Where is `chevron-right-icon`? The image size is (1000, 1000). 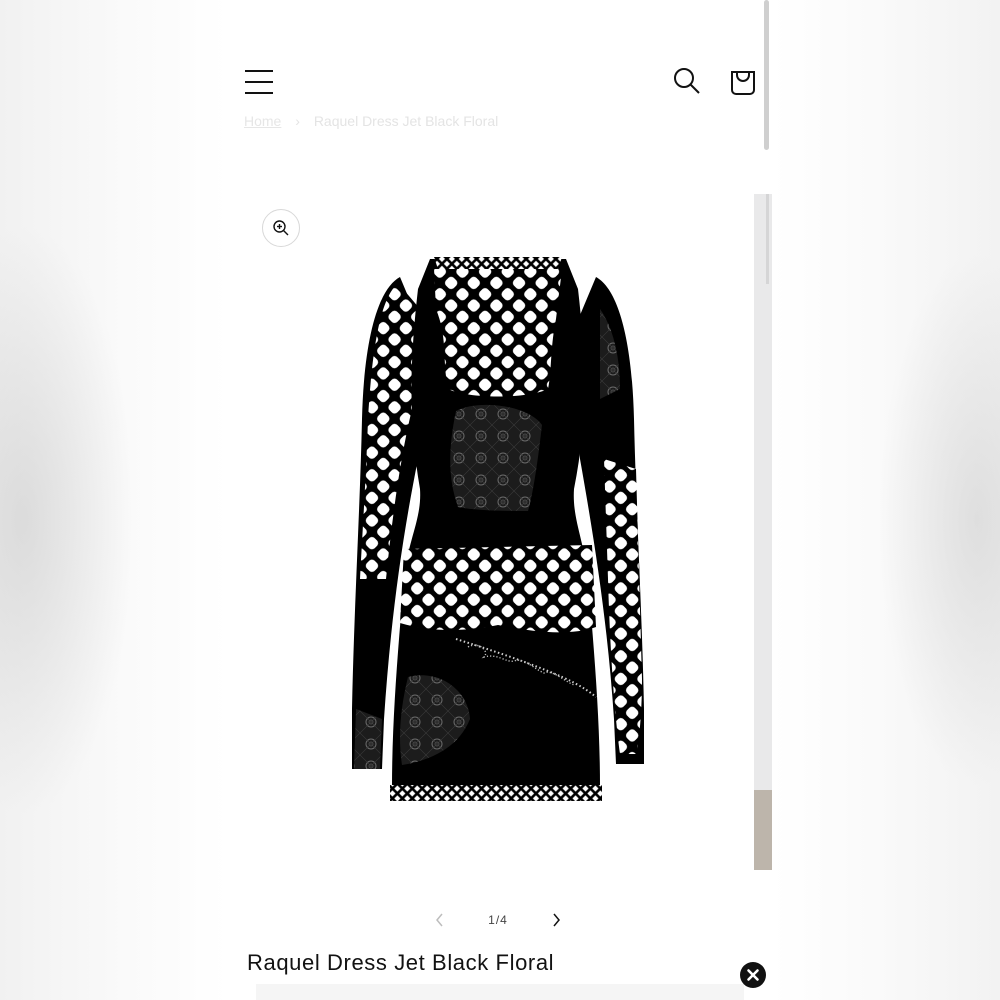 chevron-right-icon is located at coordinates (556, 920).